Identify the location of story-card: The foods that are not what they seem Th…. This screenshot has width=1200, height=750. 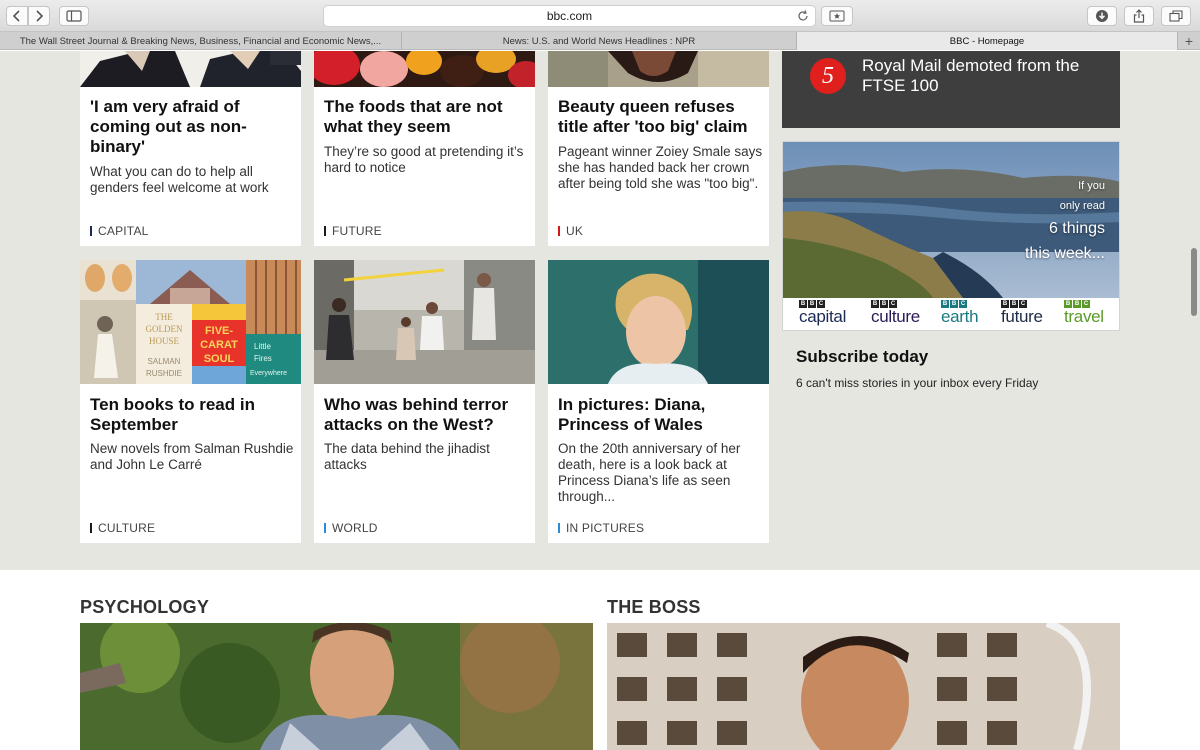
(424, 148).